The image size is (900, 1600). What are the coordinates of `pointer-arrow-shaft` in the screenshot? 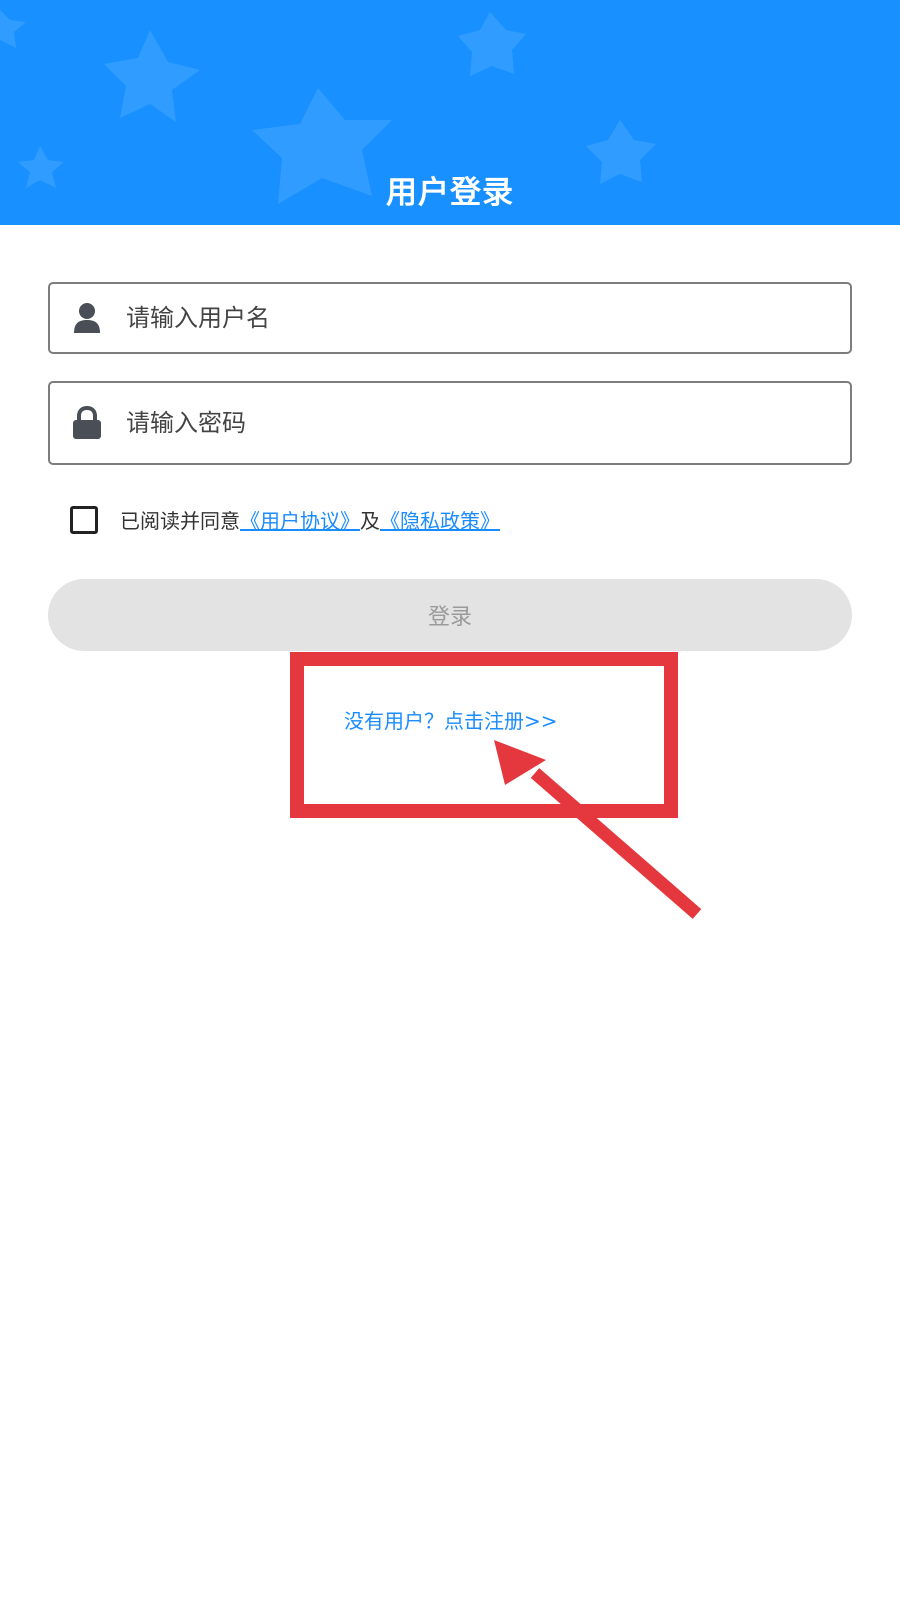 It's located at (616, 843).